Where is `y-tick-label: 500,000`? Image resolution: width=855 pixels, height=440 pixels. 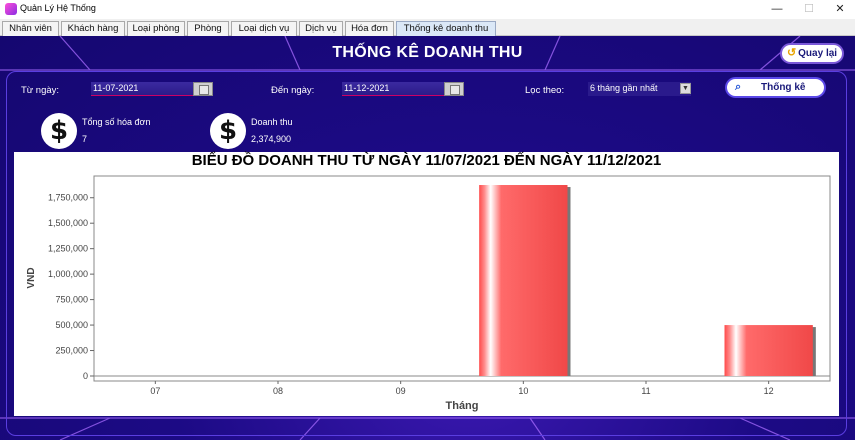 y-tick-label: 500,000 is located at coordinates (71, 325).